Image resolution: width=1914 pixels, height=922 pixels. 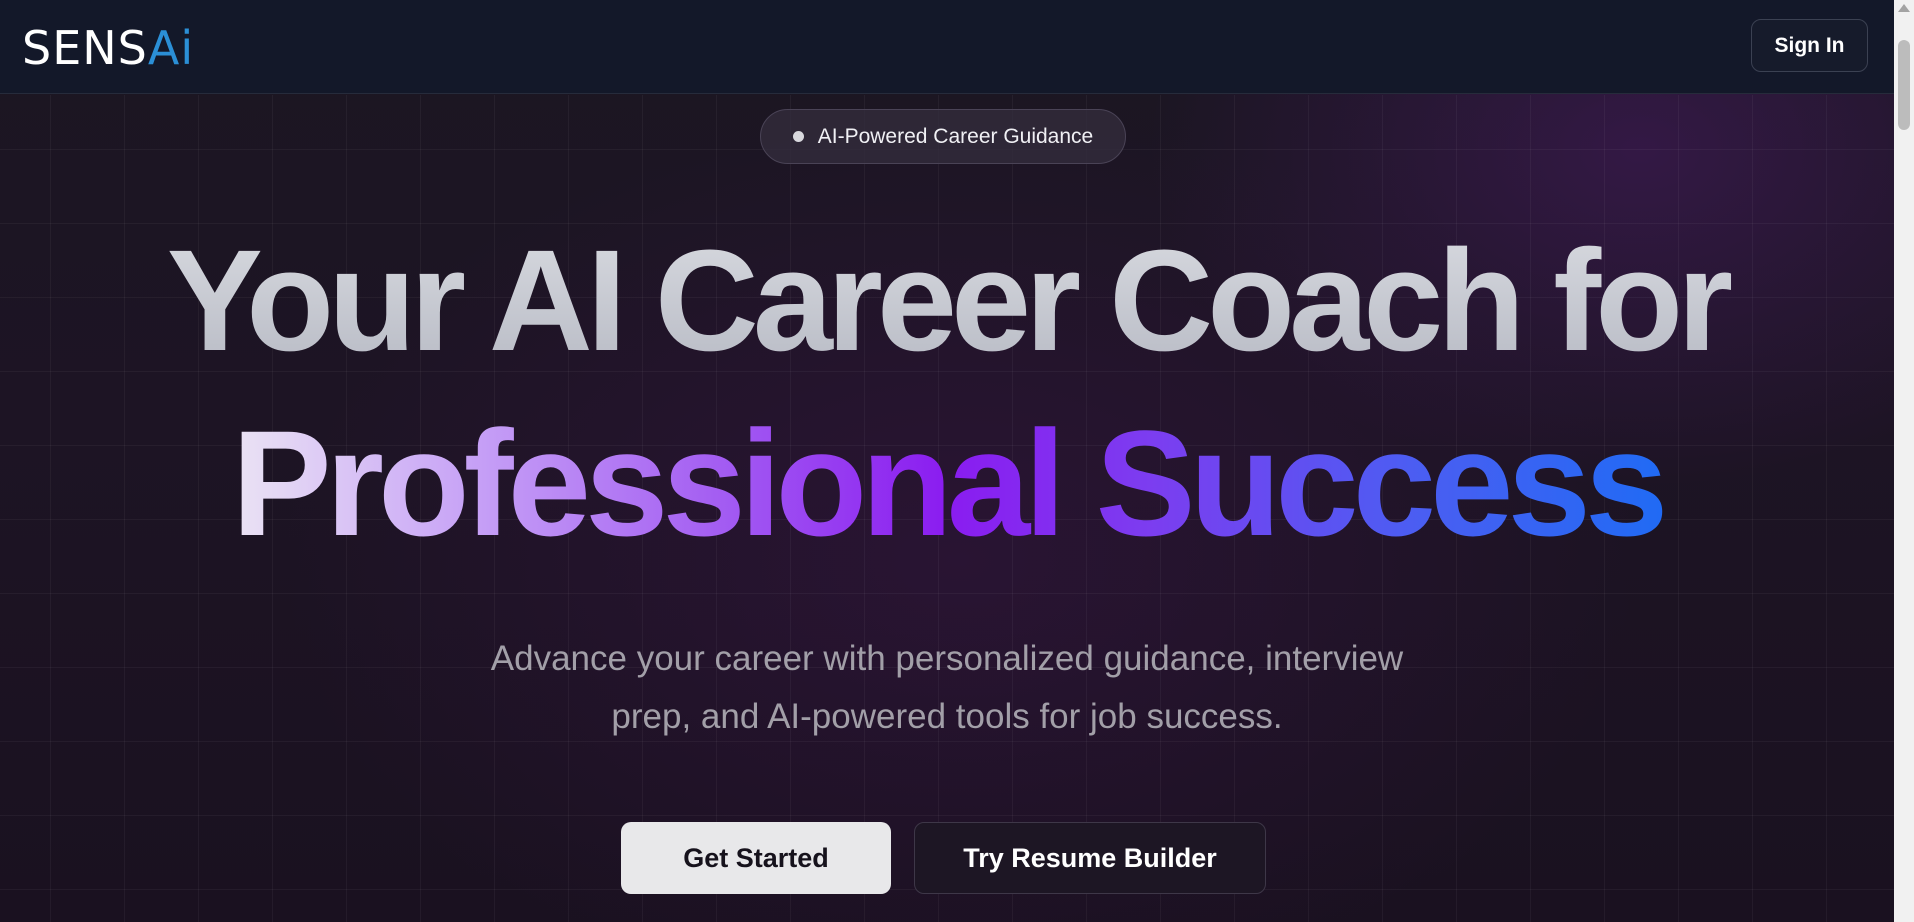 What do you see at coordinates (1904, 8) in the screenshot?
I see `scroll-up-arrow-icon` at bounding box center [1904, 8].